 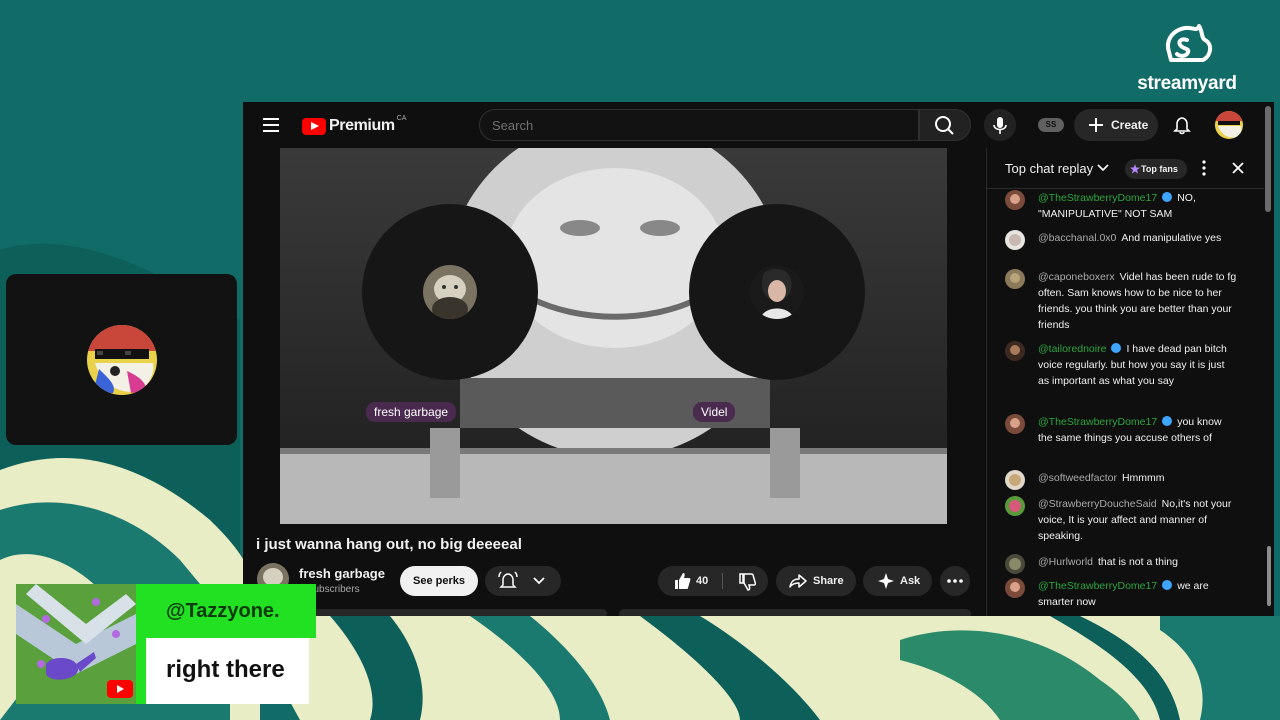 I want to click on webcam-tile, so click(x=121, y=359).